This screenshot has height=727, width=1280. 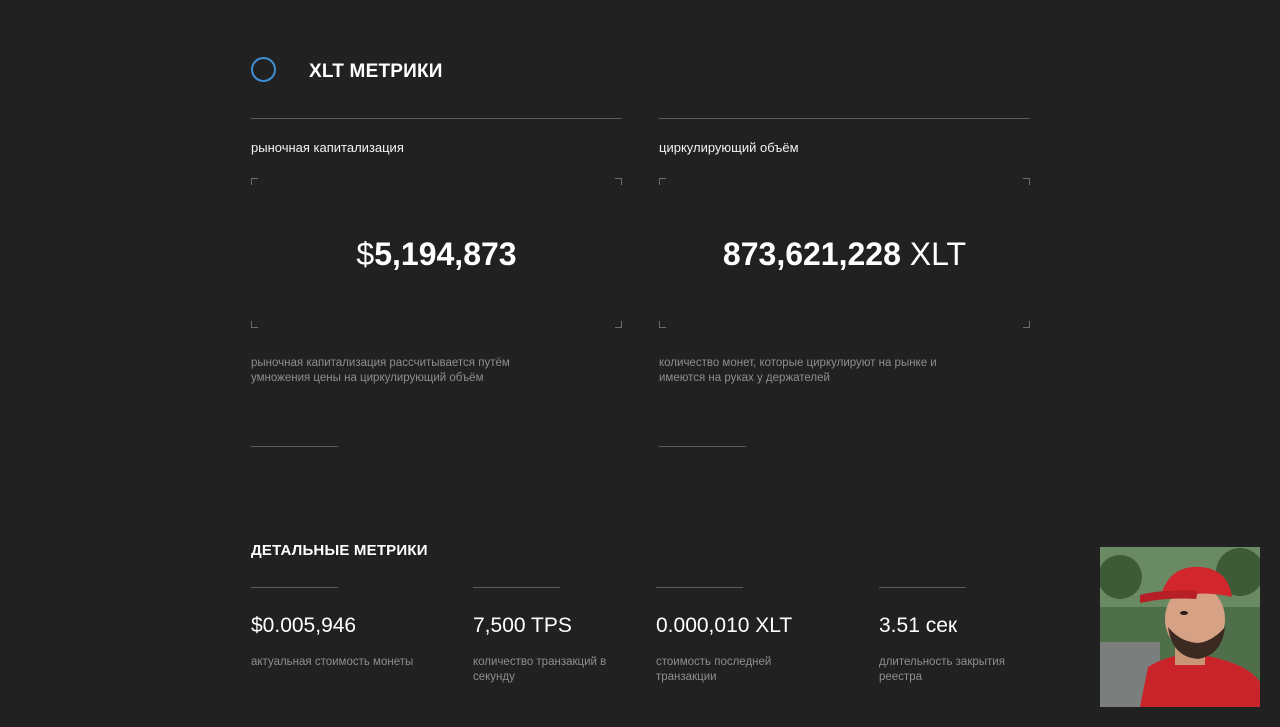 I want to click on detail-label: количество транзакций в секунду, so click(x=540, y=669).